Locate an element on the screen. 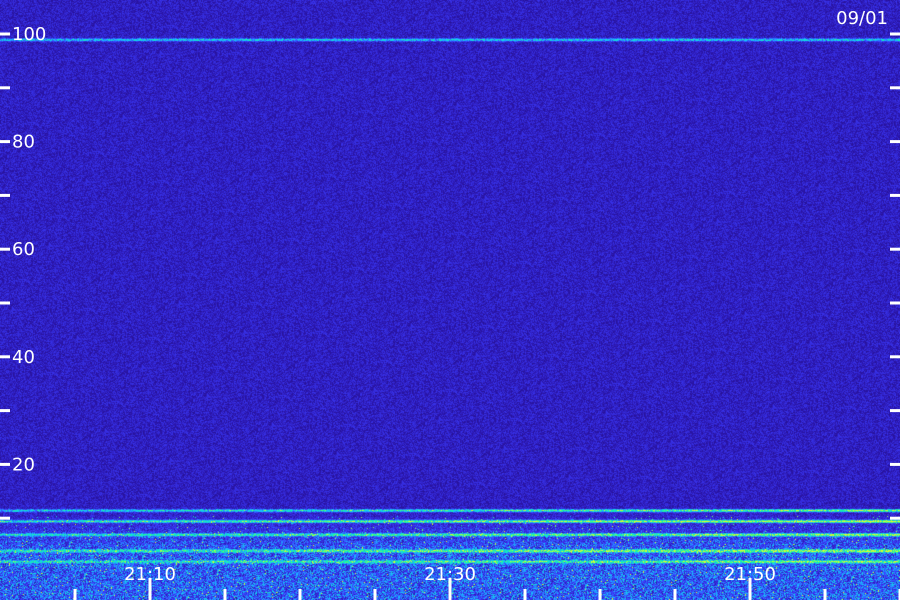 The height and width of the screenshot is (600, 900). x-axis: 21:10 21:30 21:50 is located at coordinates (486, 582).